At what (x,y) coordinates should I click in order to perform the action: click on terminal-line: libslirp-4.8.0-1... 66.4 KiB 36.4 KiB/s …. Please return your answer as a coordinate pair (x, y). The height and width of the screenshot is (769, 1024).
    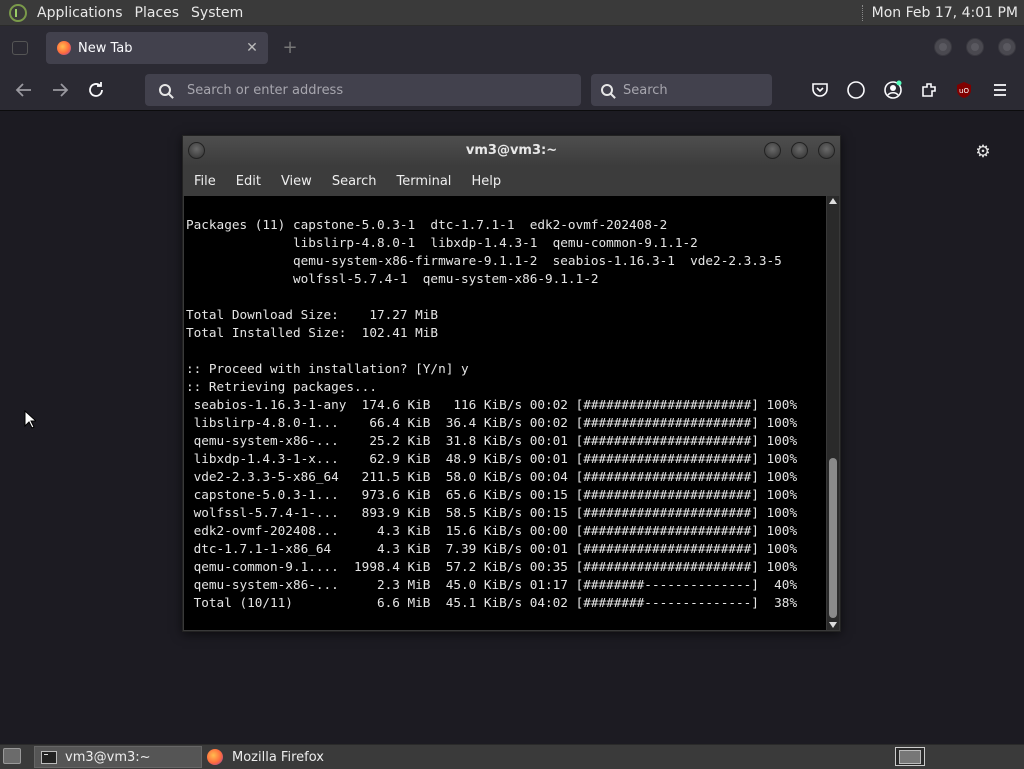
    Looking at the image, I should click on (492, 422).